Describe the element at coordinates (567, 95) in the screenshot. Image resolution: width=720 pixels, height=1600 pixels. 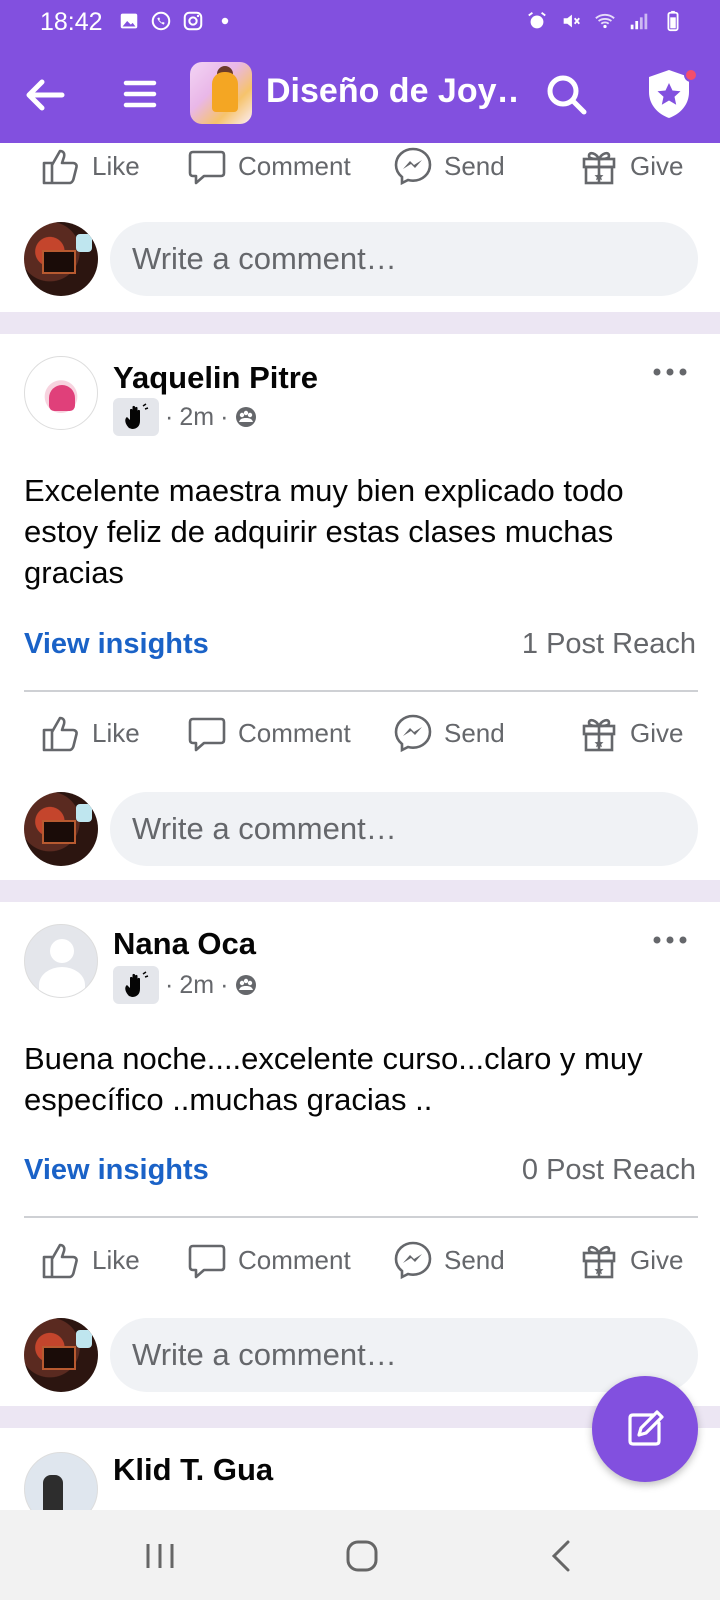
I see `search-icon` at that location.